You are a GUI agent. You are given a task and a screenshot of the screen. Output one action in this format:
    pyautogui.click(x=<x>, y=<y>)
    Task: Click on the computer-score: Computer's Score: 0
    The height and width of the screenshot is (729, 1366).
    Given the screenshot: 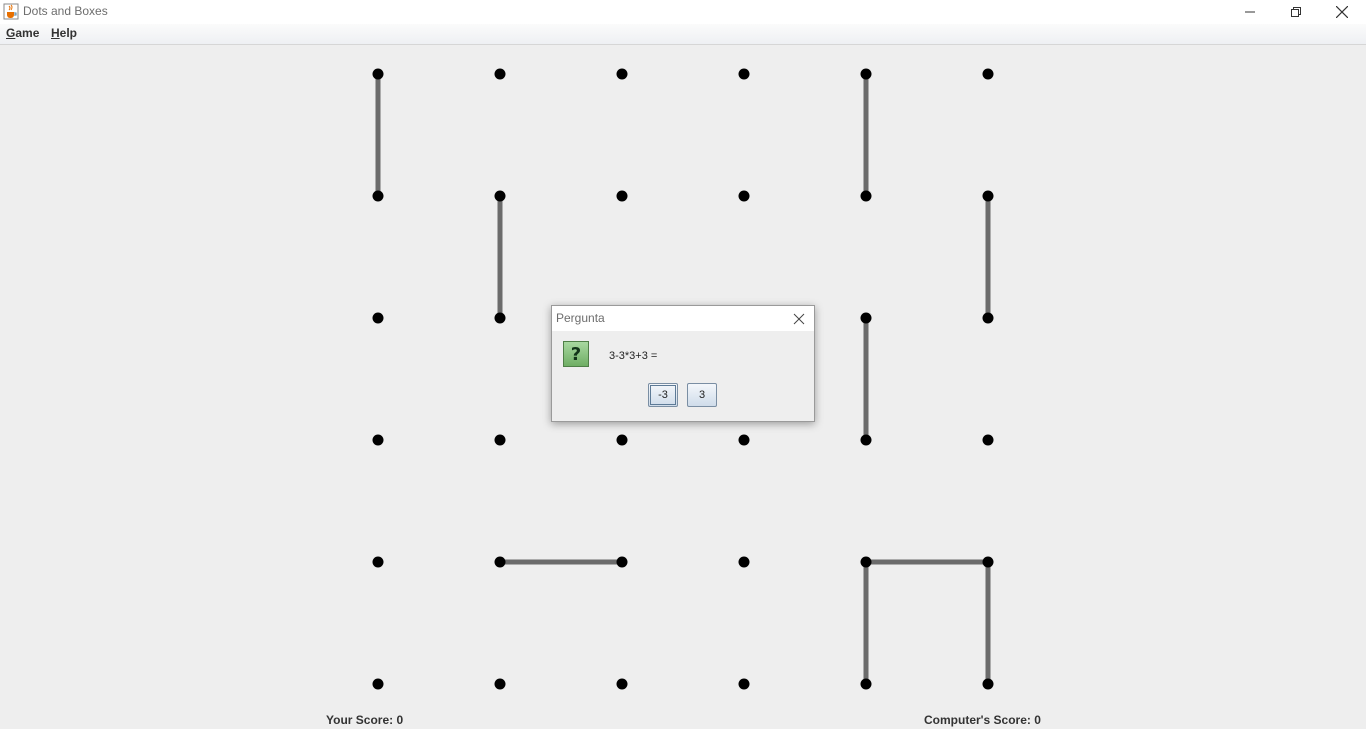 What is the action you would take?
    pyautogui.click(x=982, y=720)
    